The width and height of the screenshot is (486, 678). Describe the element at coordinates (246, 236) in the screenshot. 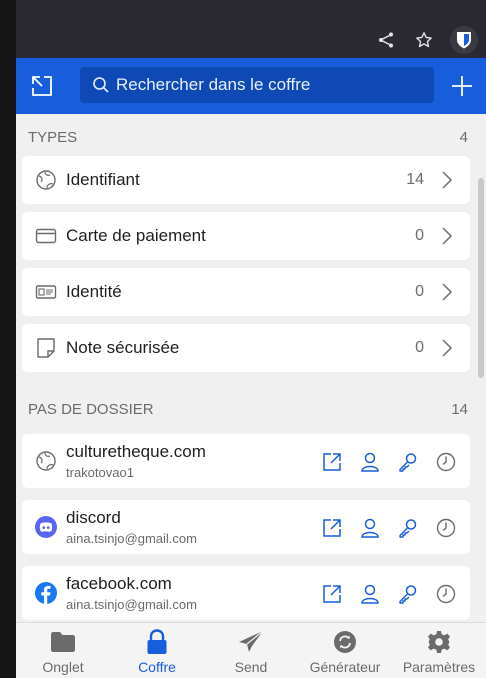

I see `type-card: Carte de paiement 0` at that location.